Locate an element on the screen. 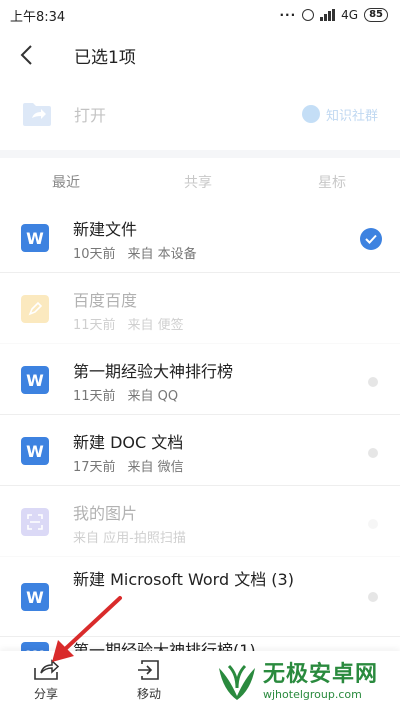  file-source: 来自 本设备 is located at coordinates (162, 254).